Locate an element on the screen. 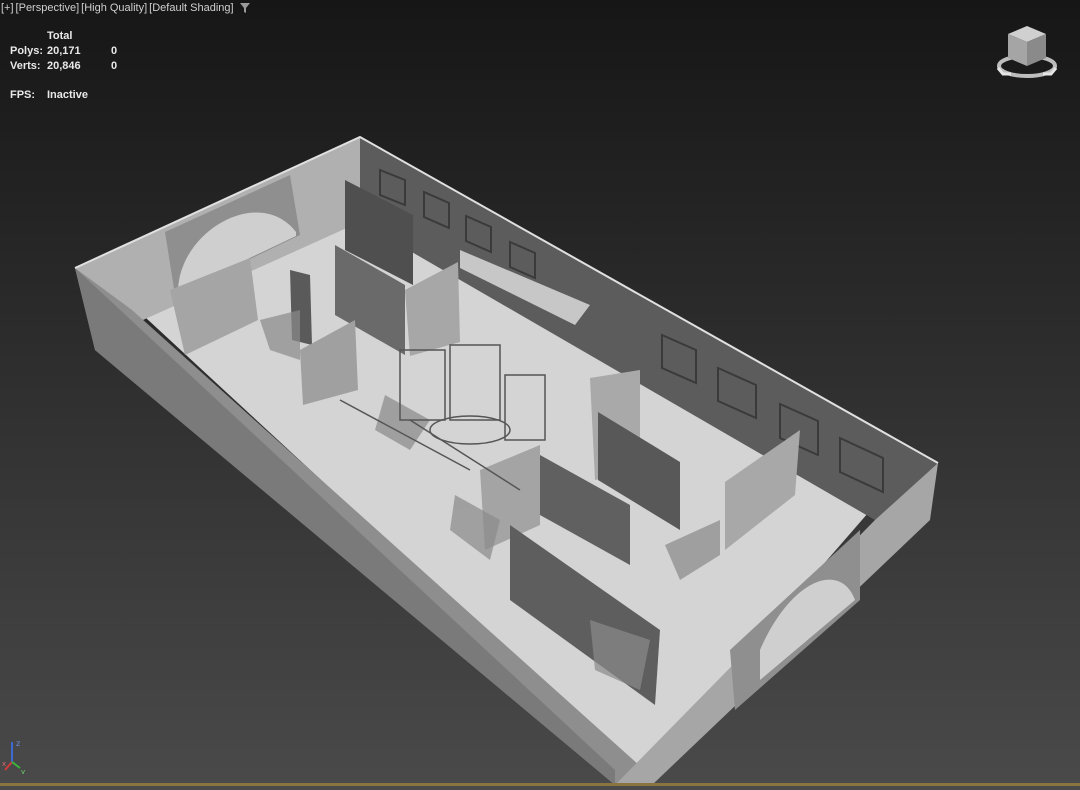 Image resolution: width=1080 pixels, height=790 pixels. viewcube-icon is located at coordinates (1028, 51).